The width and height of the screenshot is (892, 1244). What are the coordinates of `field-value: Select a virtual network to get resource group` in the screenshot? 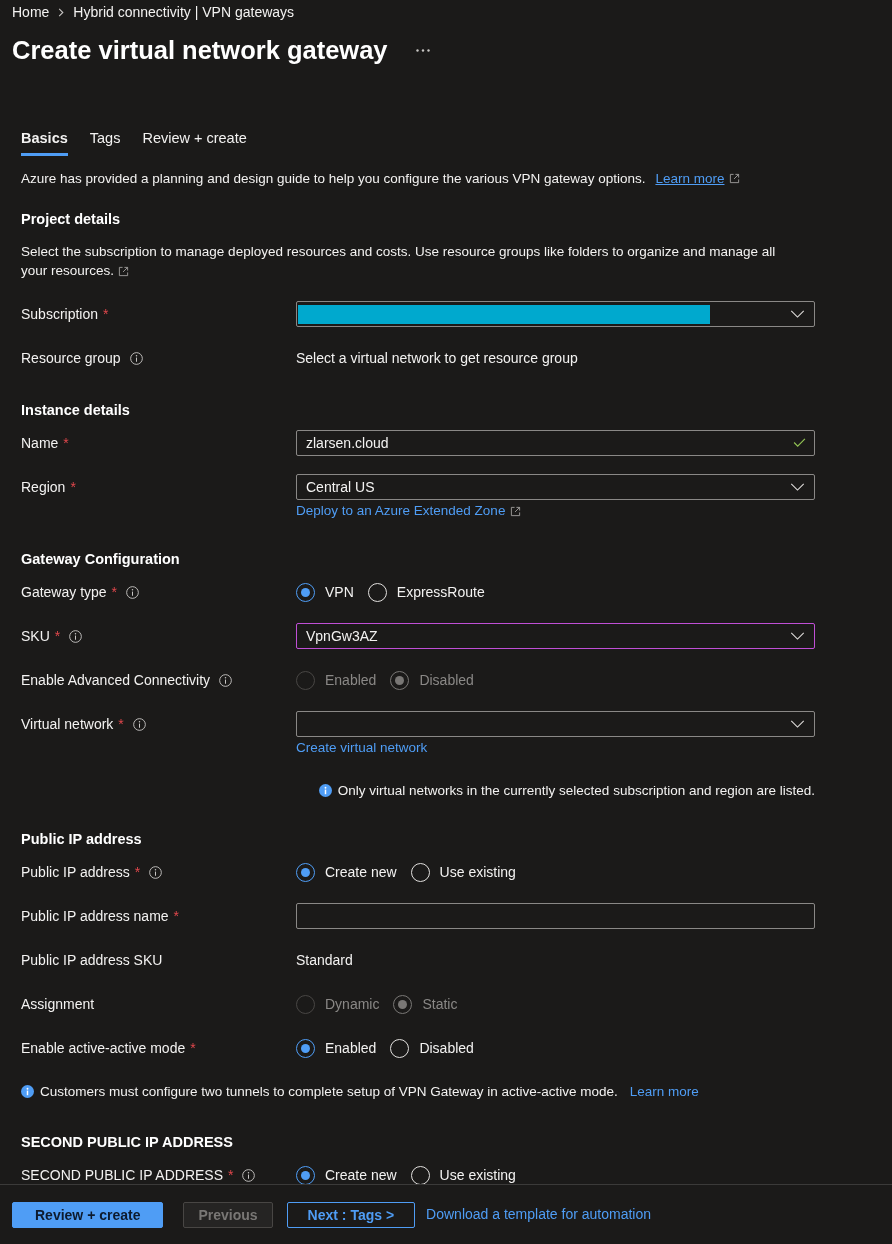 It's located at (437, 358).